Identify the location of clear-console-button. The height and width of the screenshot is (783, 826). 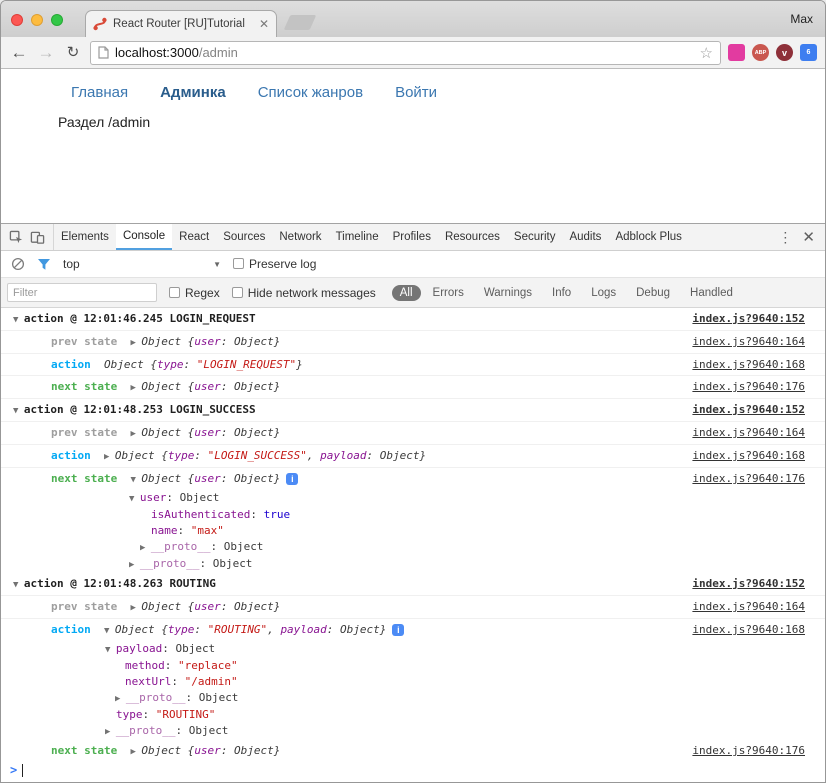
(18, 264).